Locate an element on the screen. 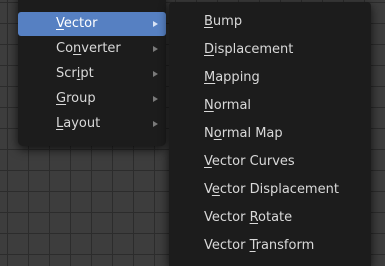 The height and width of the screenshot is (266, 385). menu-item-mapping: Mapping is located at coordinates (270, 78).